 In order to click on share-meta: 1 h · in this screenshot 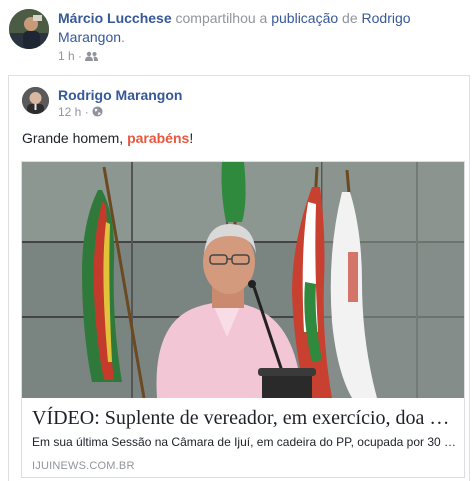, I will do `click(78, 56)`.